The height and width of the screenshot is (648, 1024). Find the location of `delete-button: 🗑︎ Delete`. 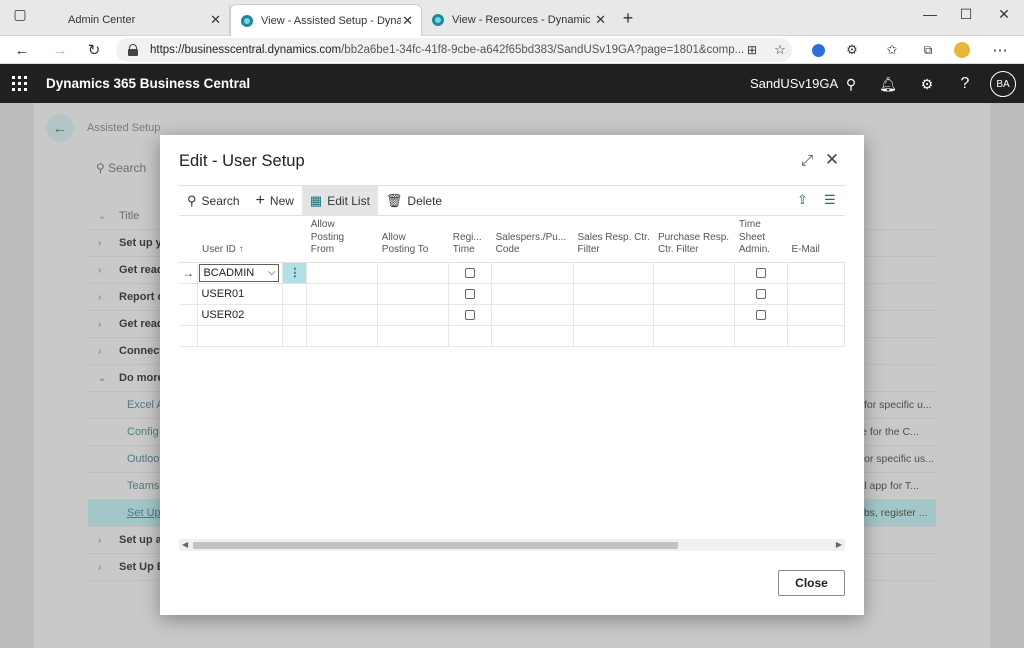

delete-button: 🗑︎ Delete is located at coordinates (414, 200).